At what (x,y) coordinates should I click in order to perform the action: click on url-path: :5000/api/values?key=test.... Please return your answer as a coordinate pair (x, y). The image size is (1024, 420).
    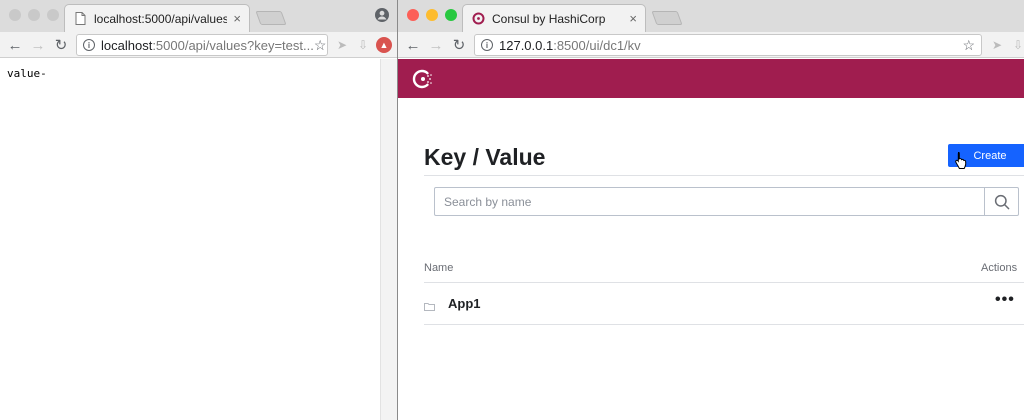
    Looking at the image, I should click on (233, 45).